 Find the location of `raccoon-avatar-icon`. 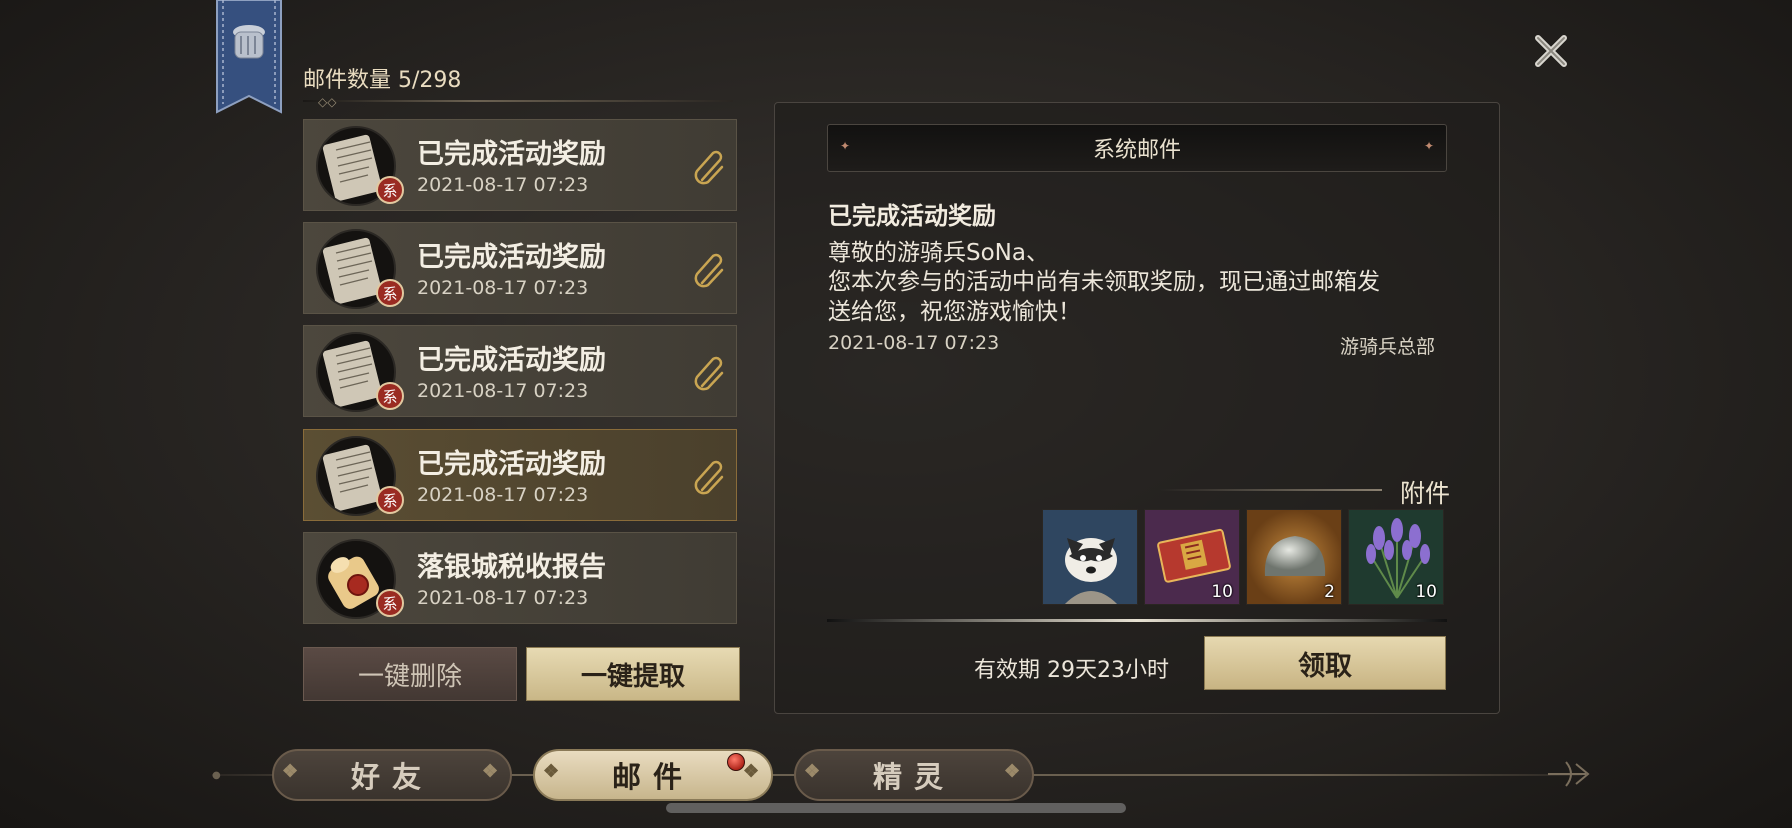

raccoon-avatar-icon is located at coordinates (1090, 557).